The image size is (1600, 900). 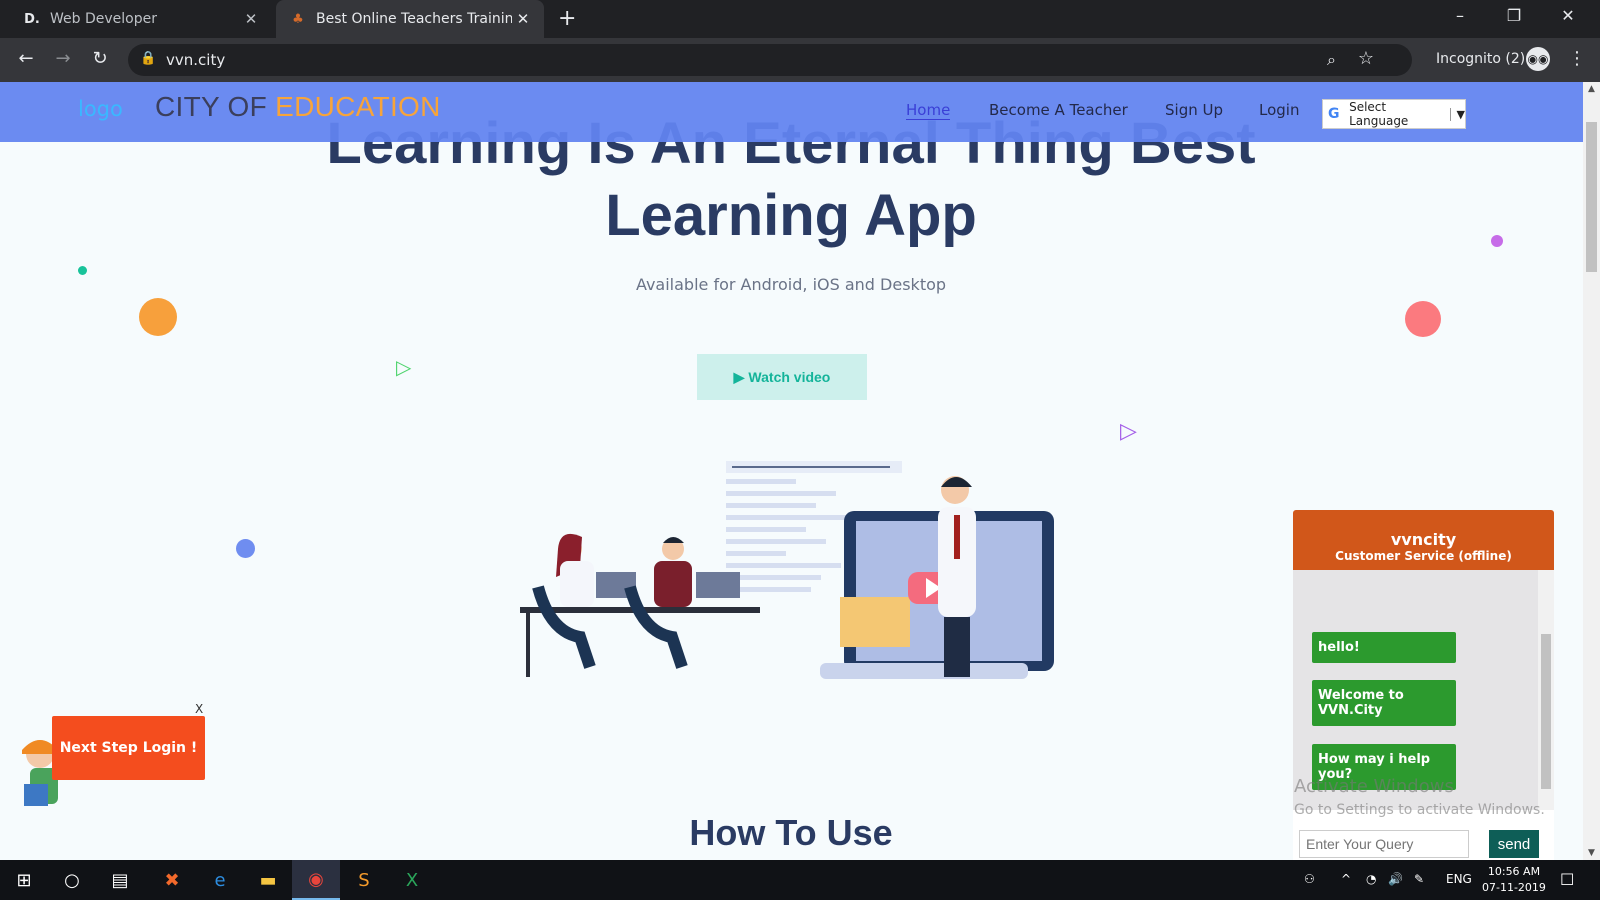 I want to click on people-icon: ⚇, so click(x=1309, y=879).